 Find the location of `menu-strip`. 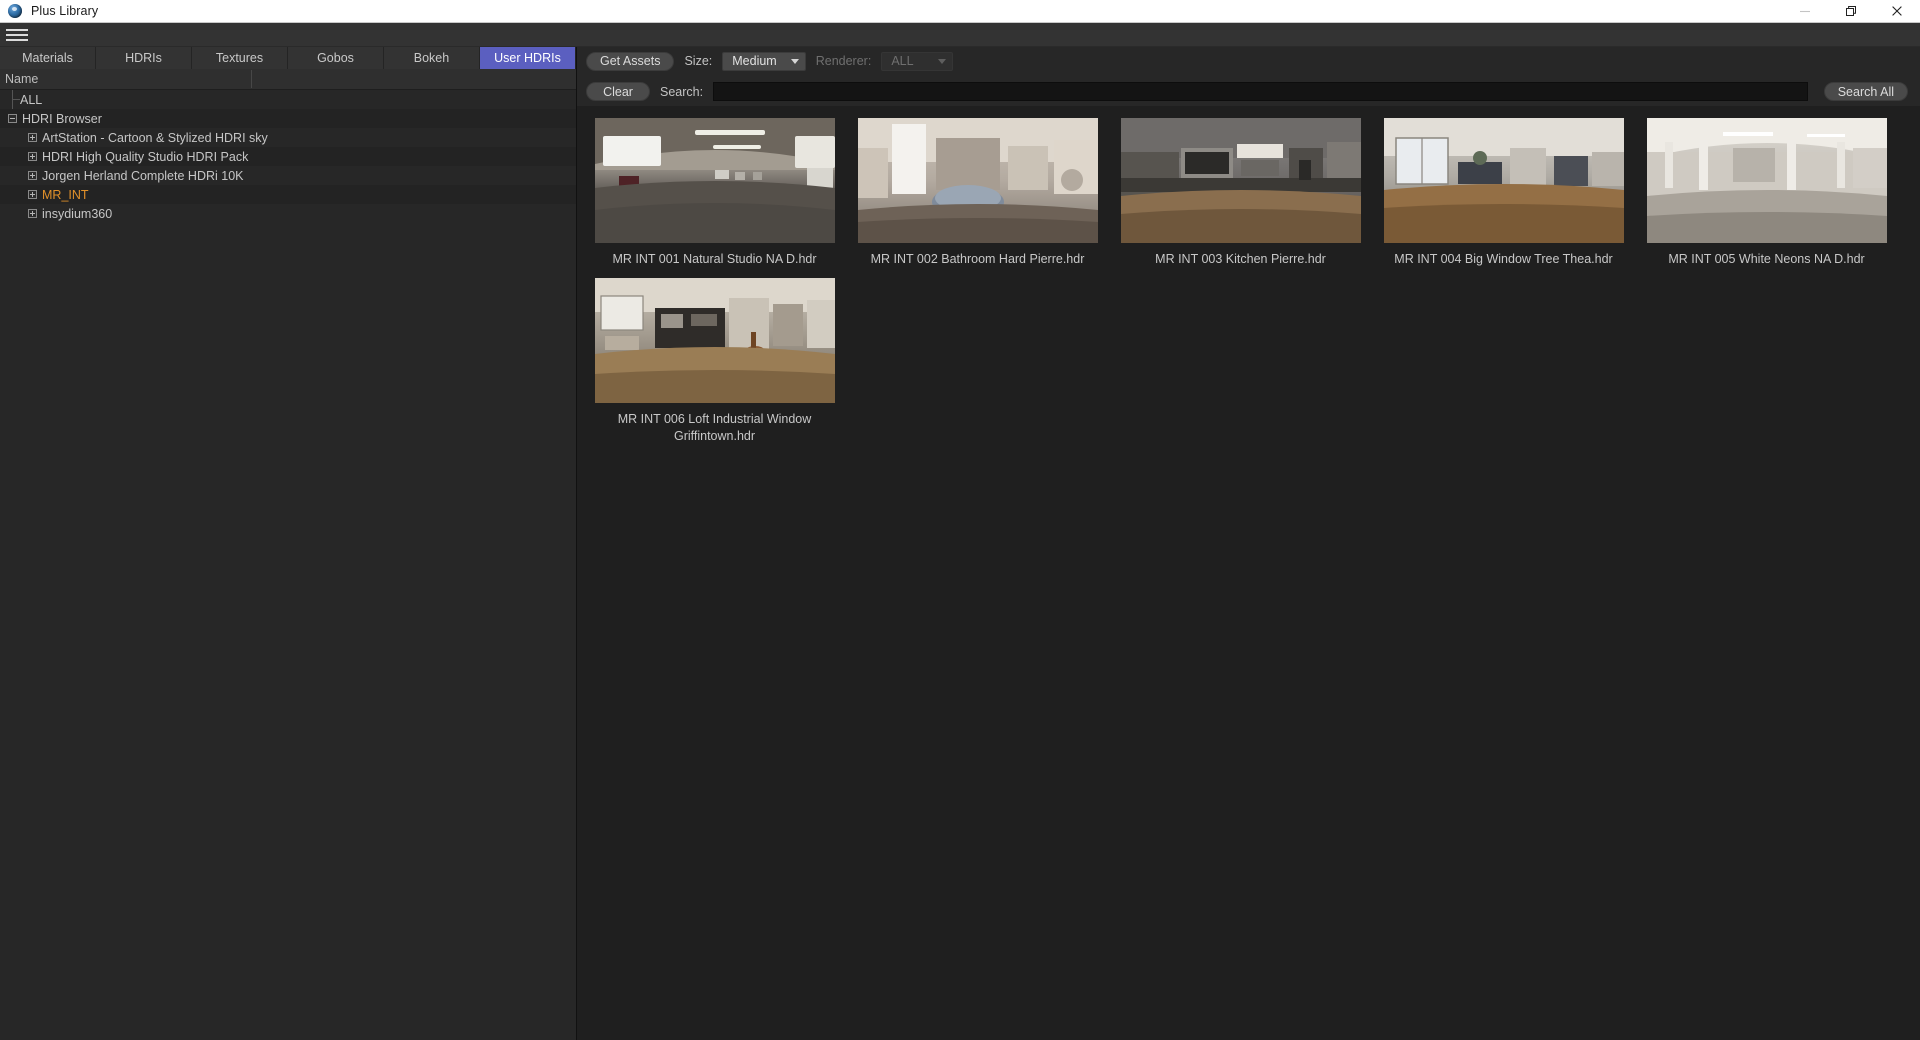

menu-strip is located at coordinates (960, 35).